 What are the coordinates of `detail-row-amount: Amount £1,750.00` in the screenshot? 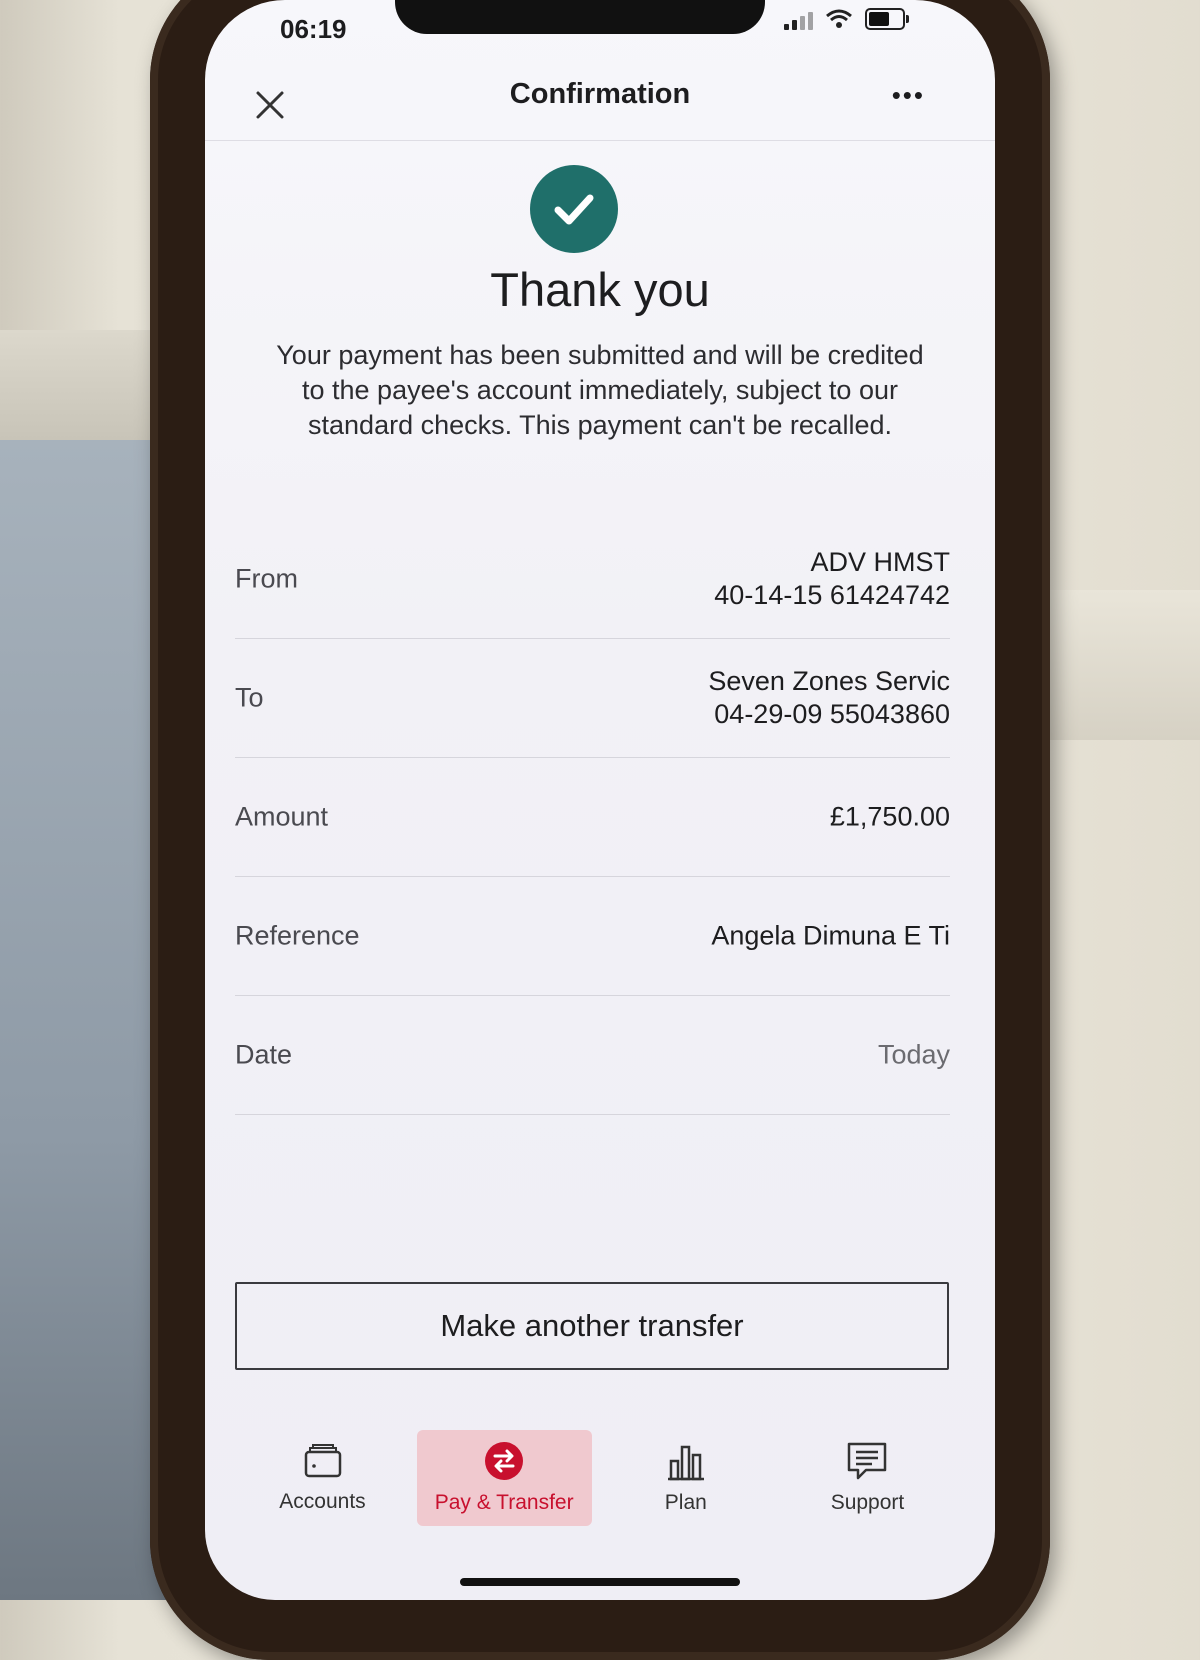 It's located at (592, 817).